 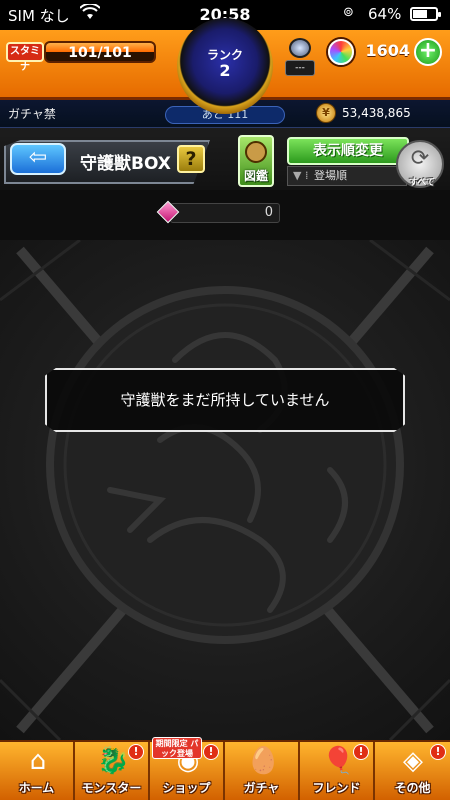 What do you see at coordinates (32, 114) in the screenshot?
I see `player-name: ガチャ禁` at bounding box center [32, 114].